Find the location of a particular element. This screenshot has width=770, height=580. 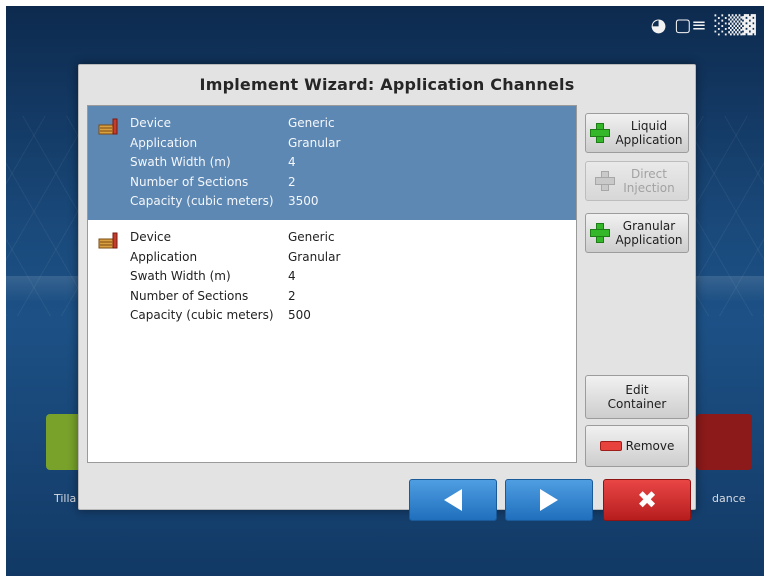

cancel-button: ✖ is located at coordinates (647, 500).